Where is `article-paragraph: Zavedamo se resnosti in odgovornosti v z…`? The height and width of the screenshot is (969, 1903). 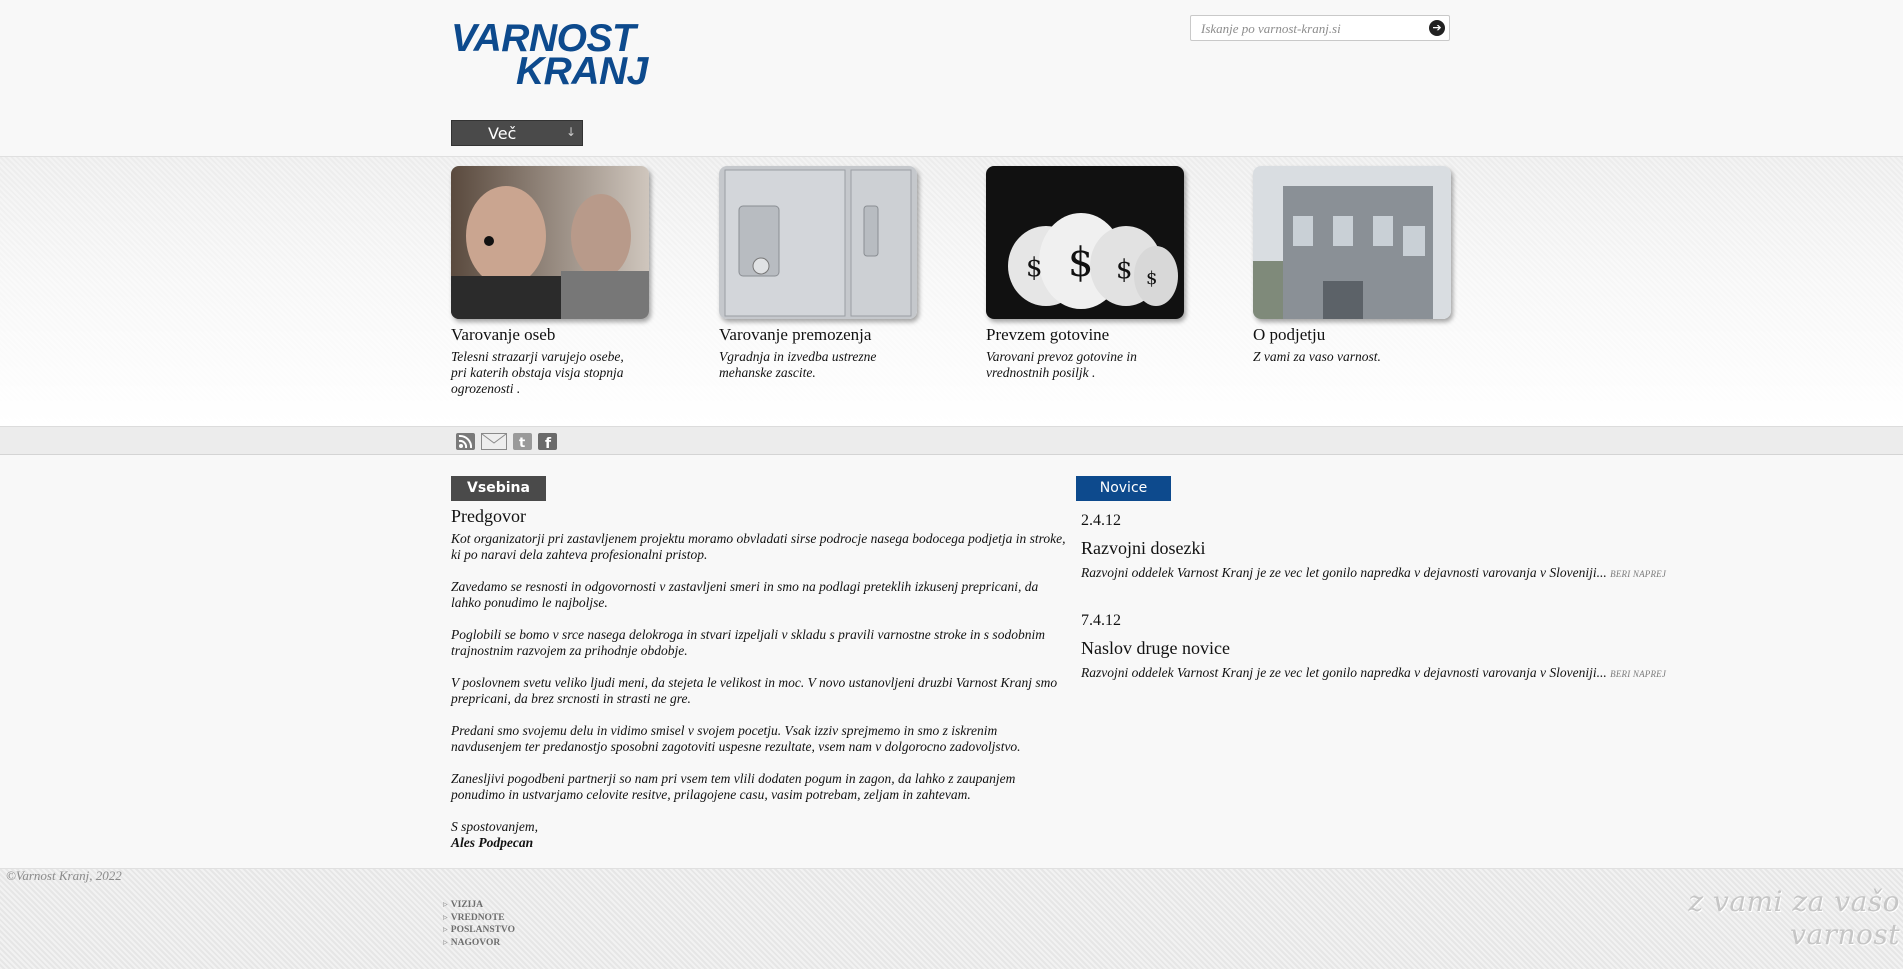 article-paragraph: Zavedamo se resnosti in odgovornosti v z… is located at coordinates (745, 594).